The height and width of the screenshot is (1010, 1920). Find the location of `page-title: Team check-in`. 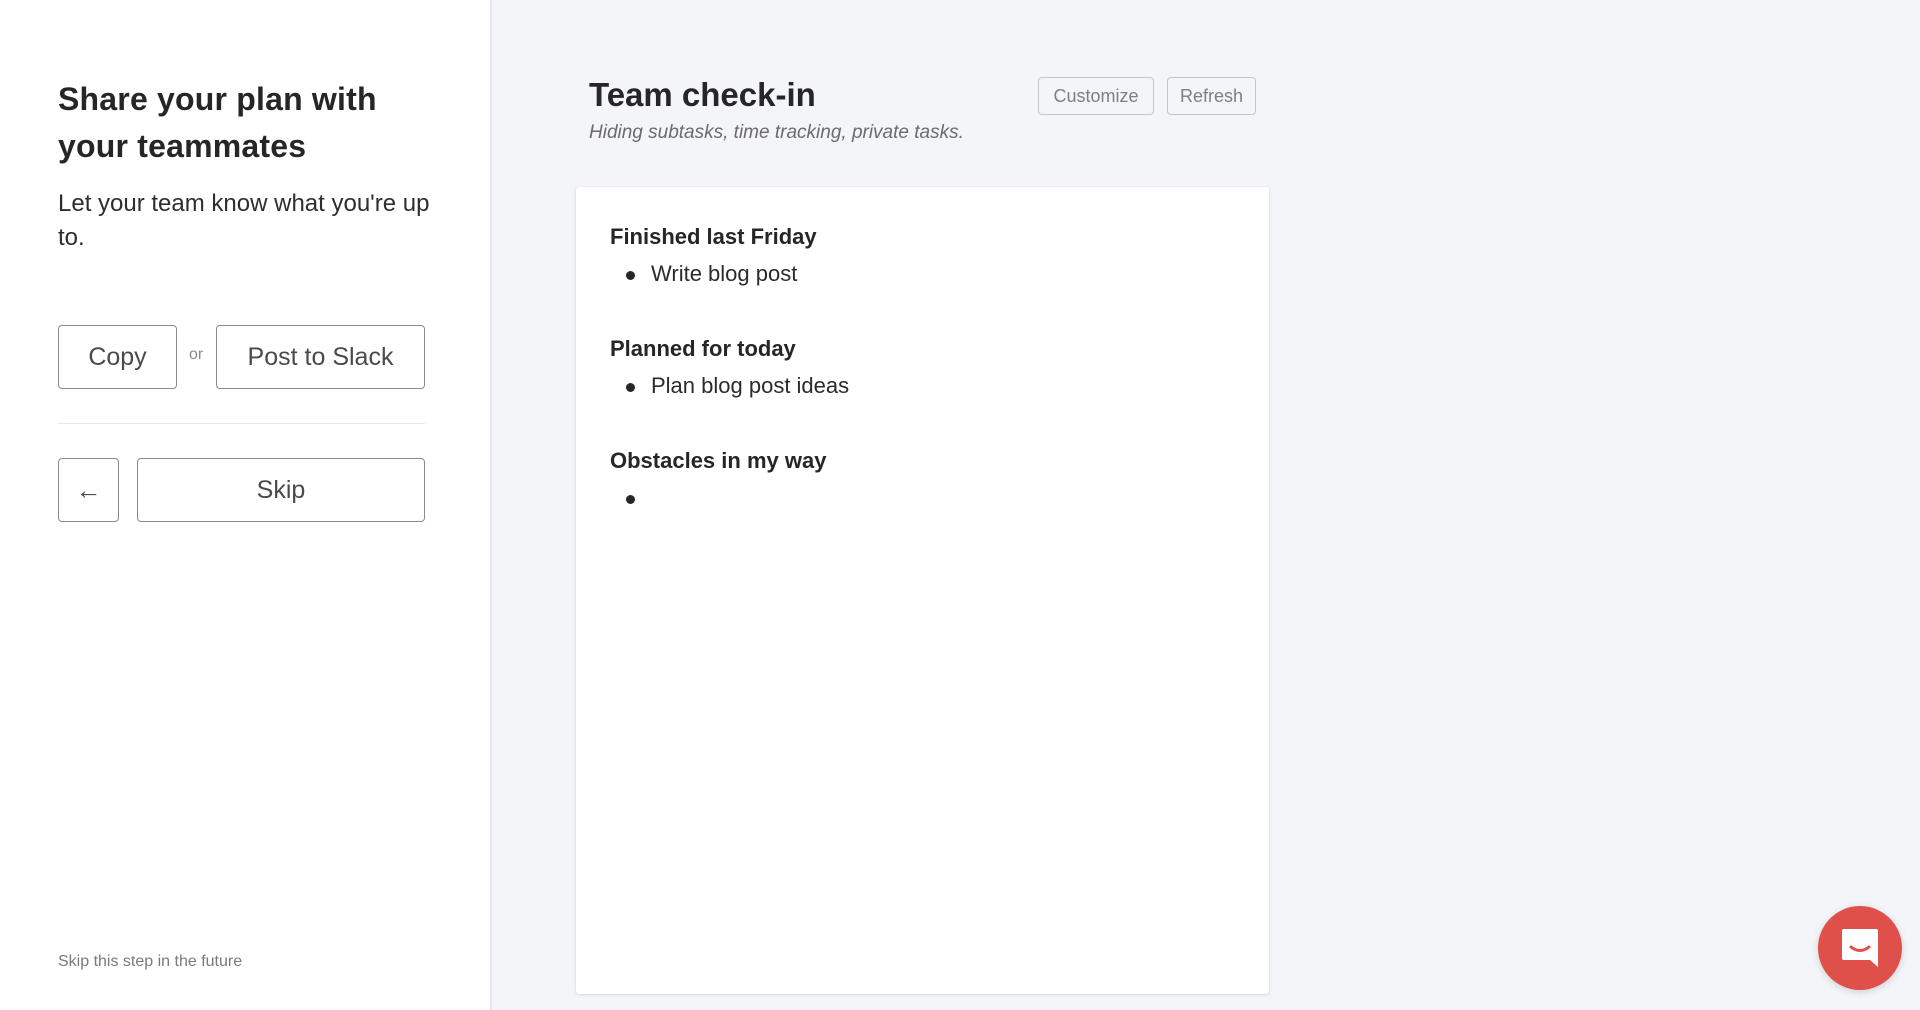

page-title: Team check-in is located at coordinates (702, 94).